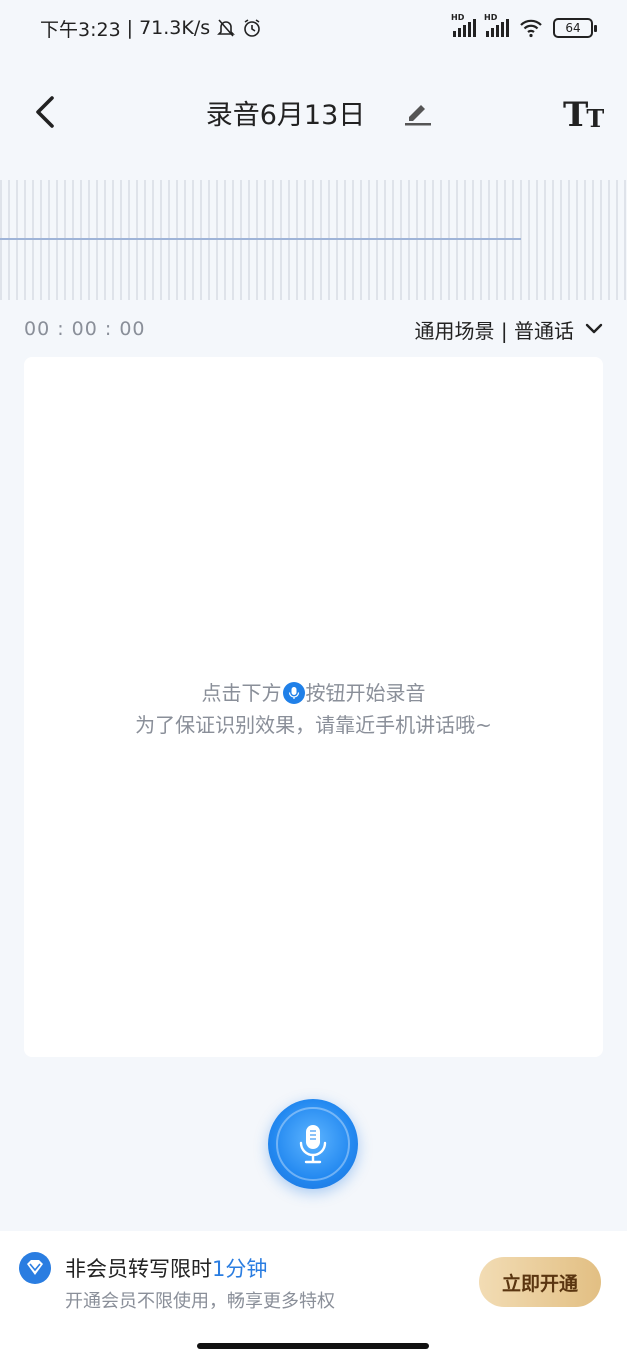 The height and width of the screenshot is (1359, 627). What do you see at coordinates (293, 693) in the screenshot?
I see `microphone-icon` at bounding box center [293, 693].